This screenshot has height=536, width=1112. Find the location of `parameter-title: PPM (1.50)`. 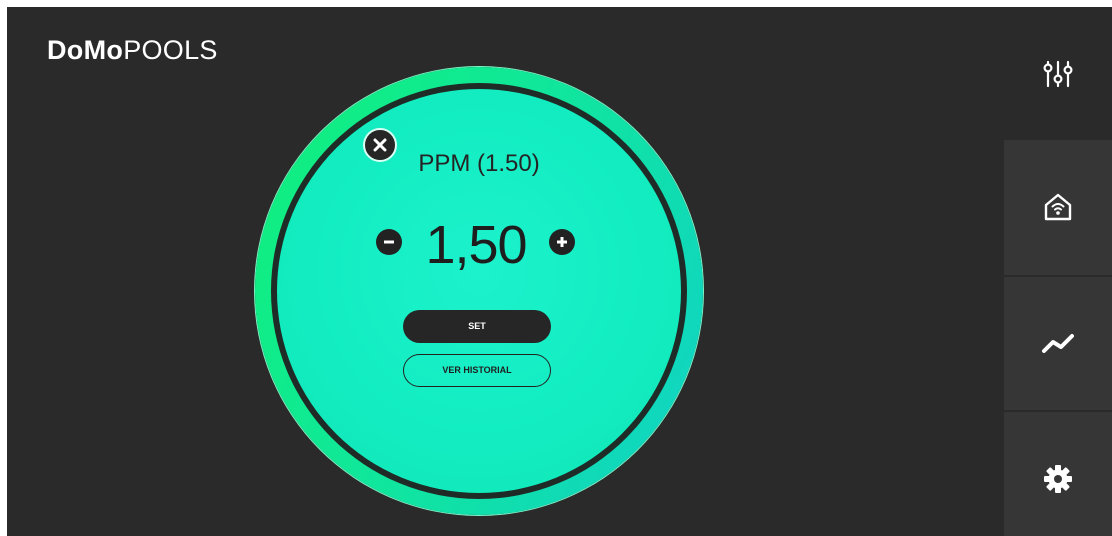

parameter-title: PPM (1.50) is located at coordinates (479, 163).